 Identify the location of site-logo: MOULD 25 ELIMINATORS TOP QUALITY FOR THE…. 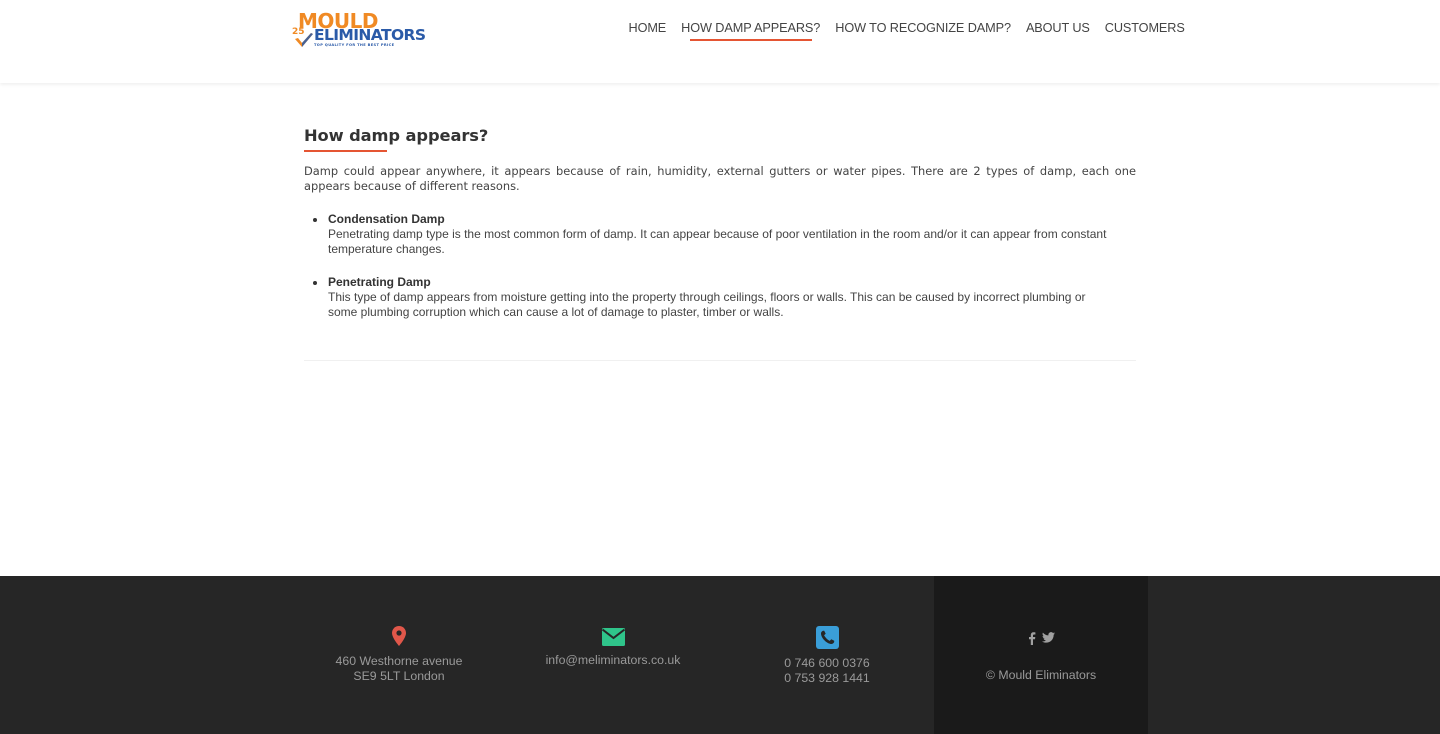
(359, 29).